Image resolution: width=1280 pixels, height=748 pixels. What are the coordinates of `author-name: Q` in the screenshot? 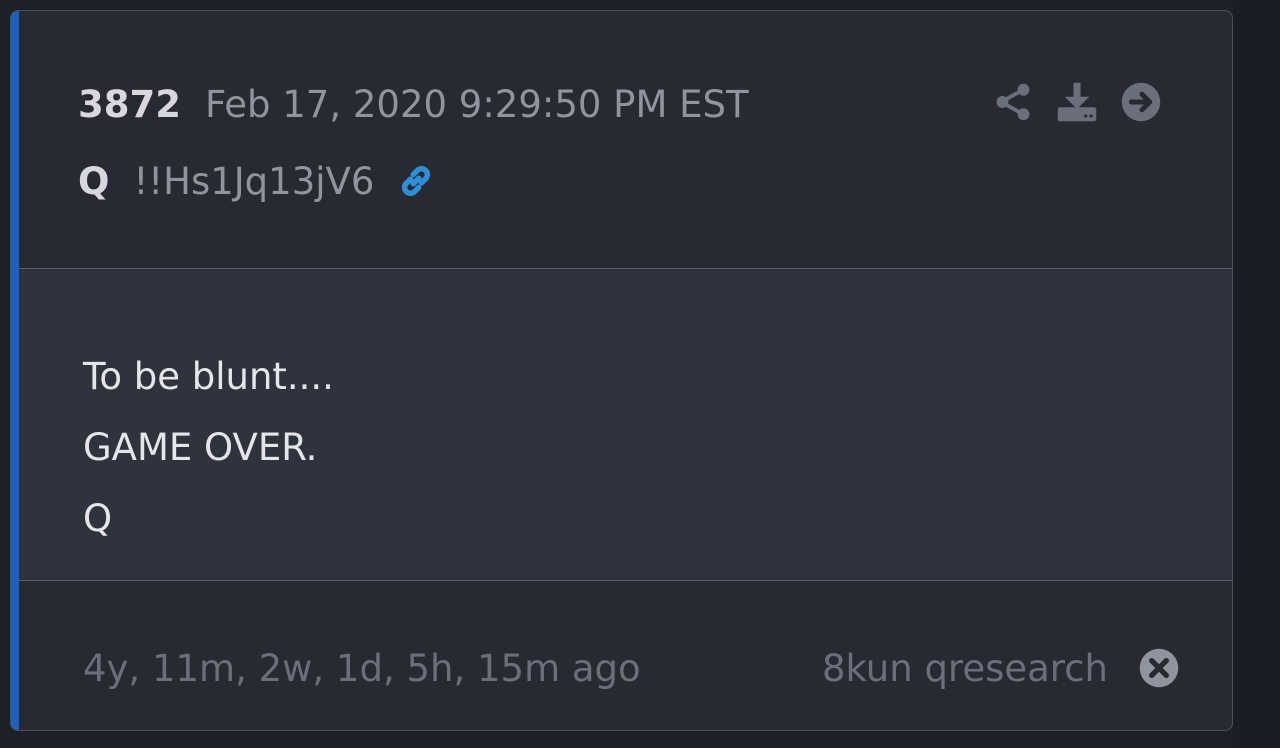 It's located at (94, 181).